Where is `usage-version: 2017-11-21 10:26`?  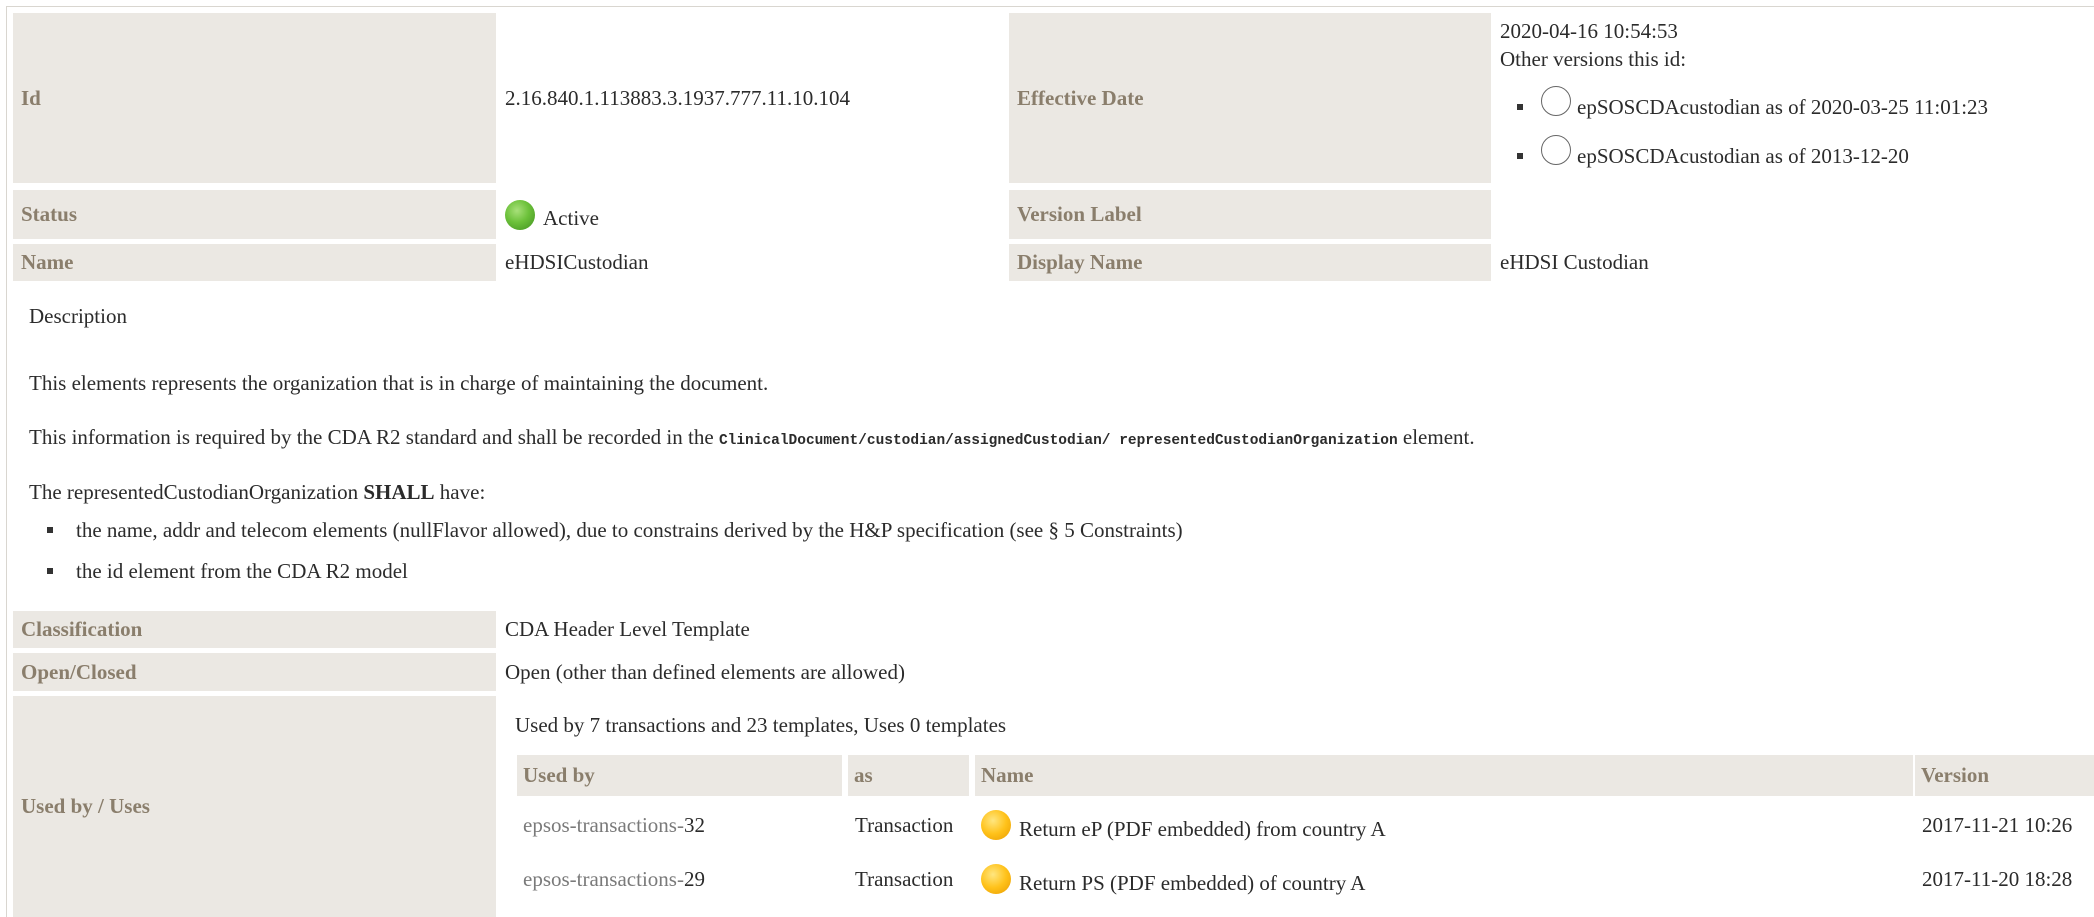
usage-version: 2017-11-21 10:26 is located at coordinates (1997, 824).